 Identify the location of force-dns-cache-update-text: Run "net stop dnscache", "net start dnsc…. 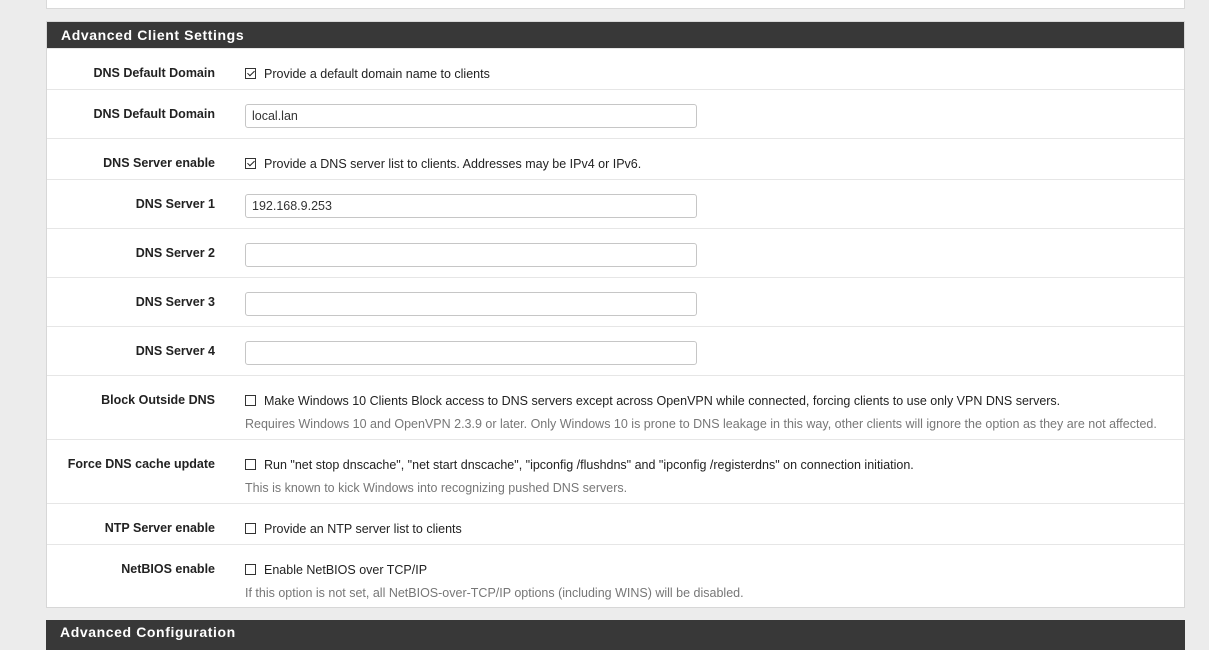
(589, 465).